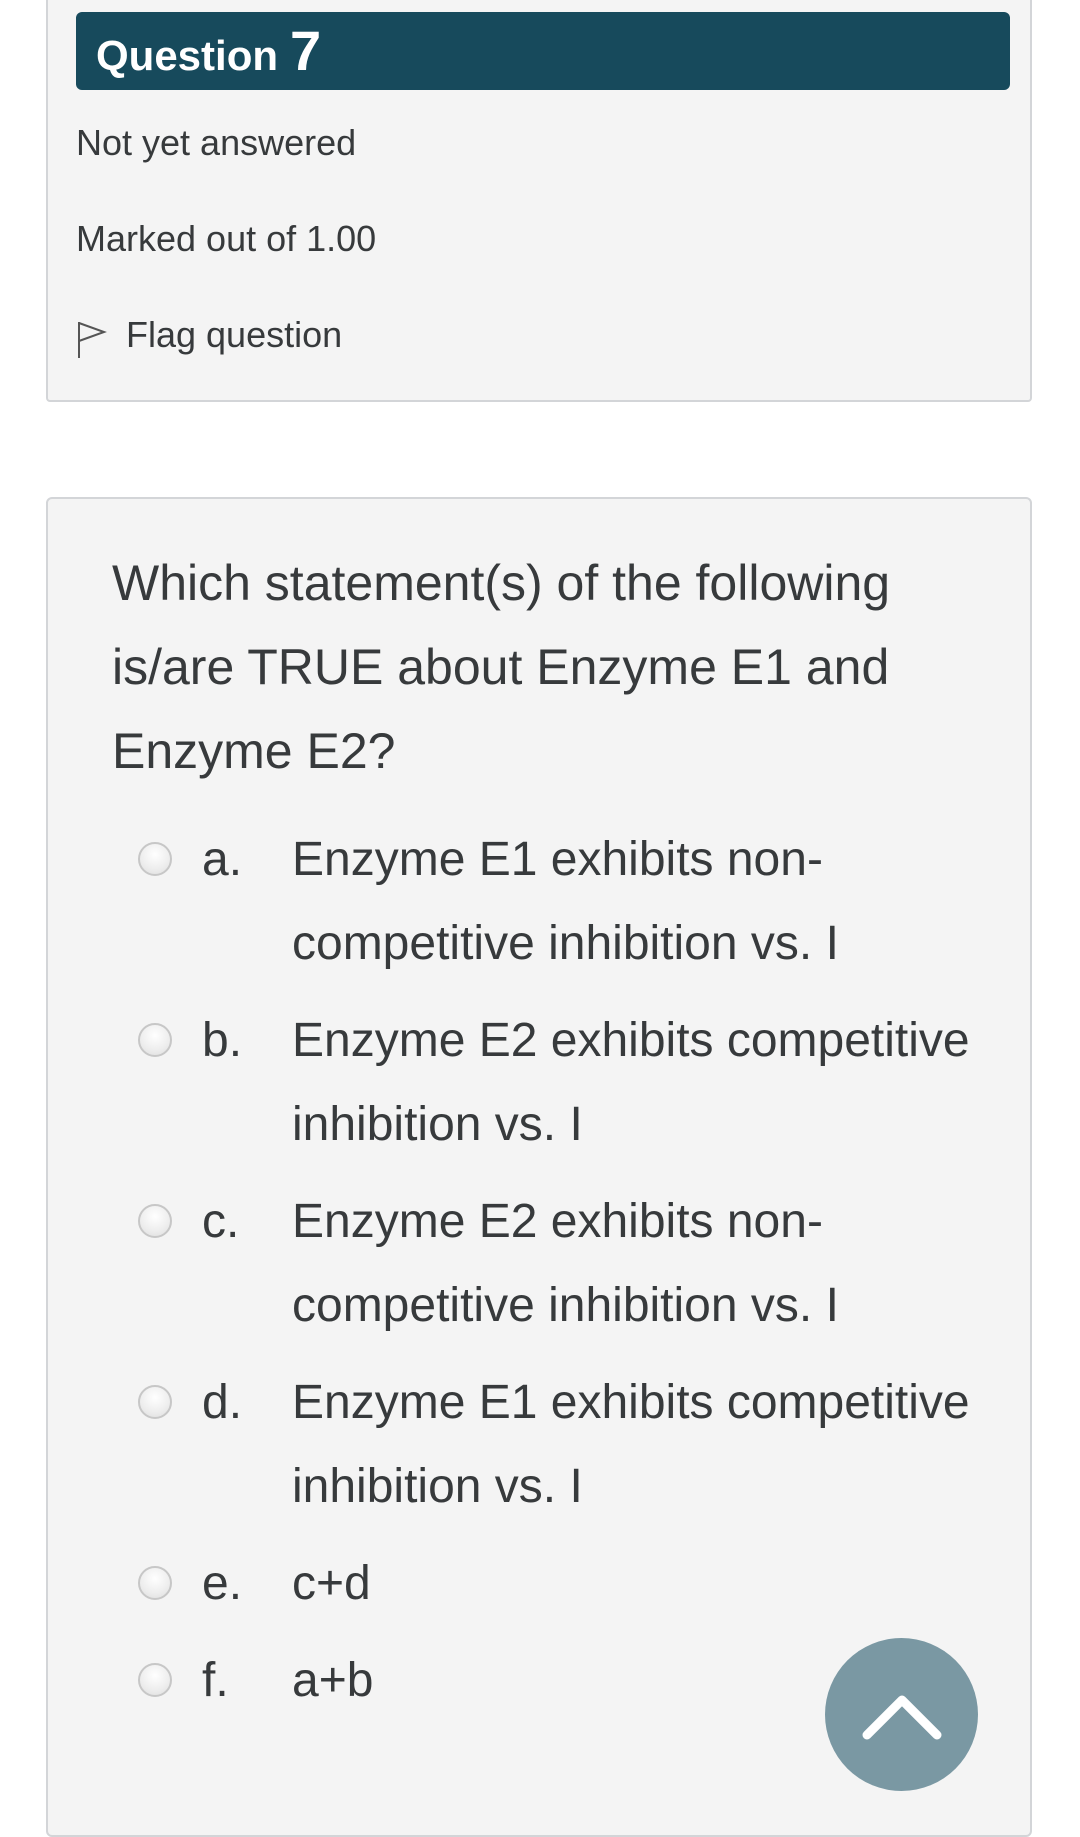 The width and height of the screenshot is (1080, 1837). What do you see at coordinates (306, 50) in the screenshot?
I see `question-number: 7` at bounding box center [306, 50].